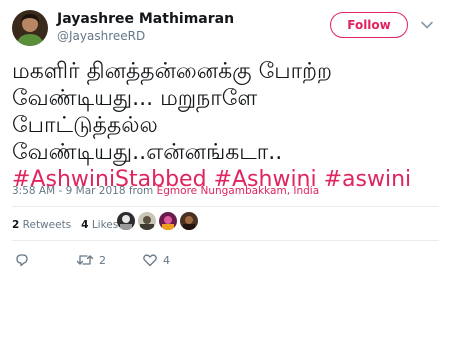 The height and width of the screenshot is (338, 451). Describe the element at coordinates (145, 19) in the screenshot. I see `user-name: Jayashree Mathimaran` at that location.